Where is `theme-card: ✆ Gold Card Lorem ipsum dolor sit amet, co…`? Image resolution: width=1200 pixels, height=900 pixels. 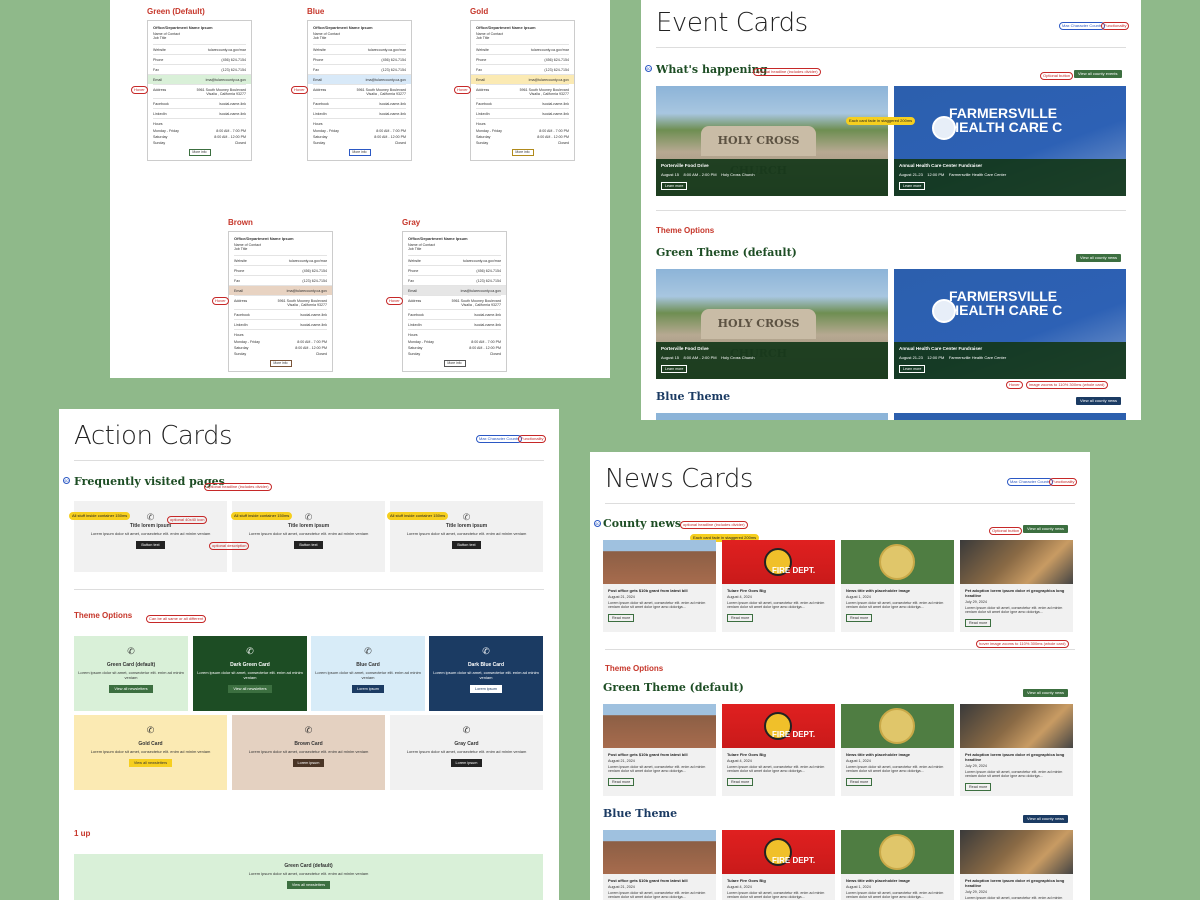 theme-card: ✆ Gold Card Lorem ipsum dolor sit amet, co… is located at coordinates (150, 752).